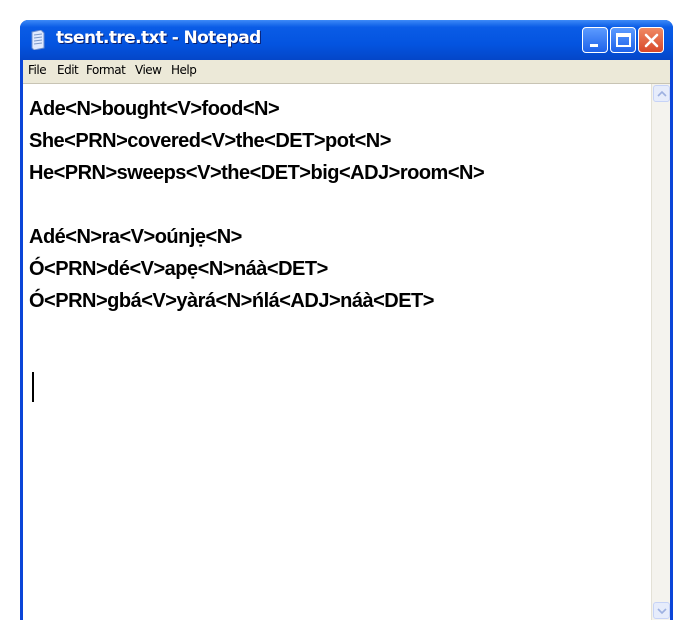 Image resolution: width=681 pixels, height=627 pixels. I want to click on notepad-icon, so click(38, 40).